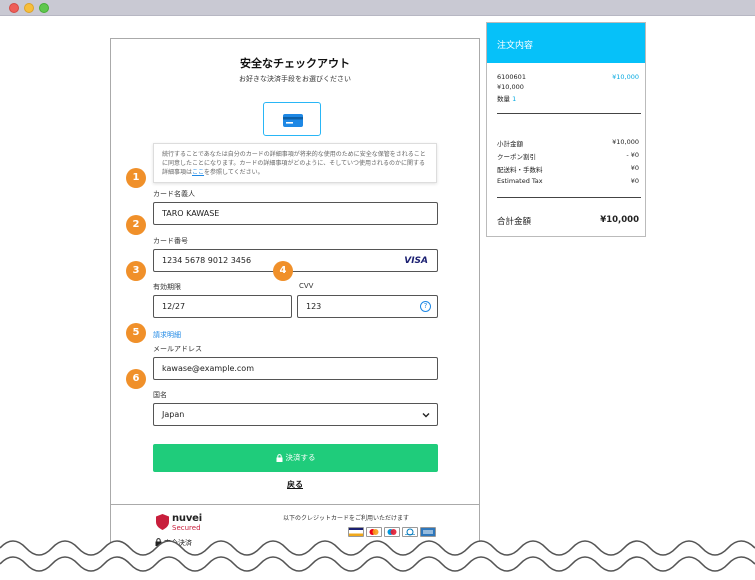 This screenshot has width=755, height=580. I want to click on billing-details-link: 請求明細, so click(167, 335).